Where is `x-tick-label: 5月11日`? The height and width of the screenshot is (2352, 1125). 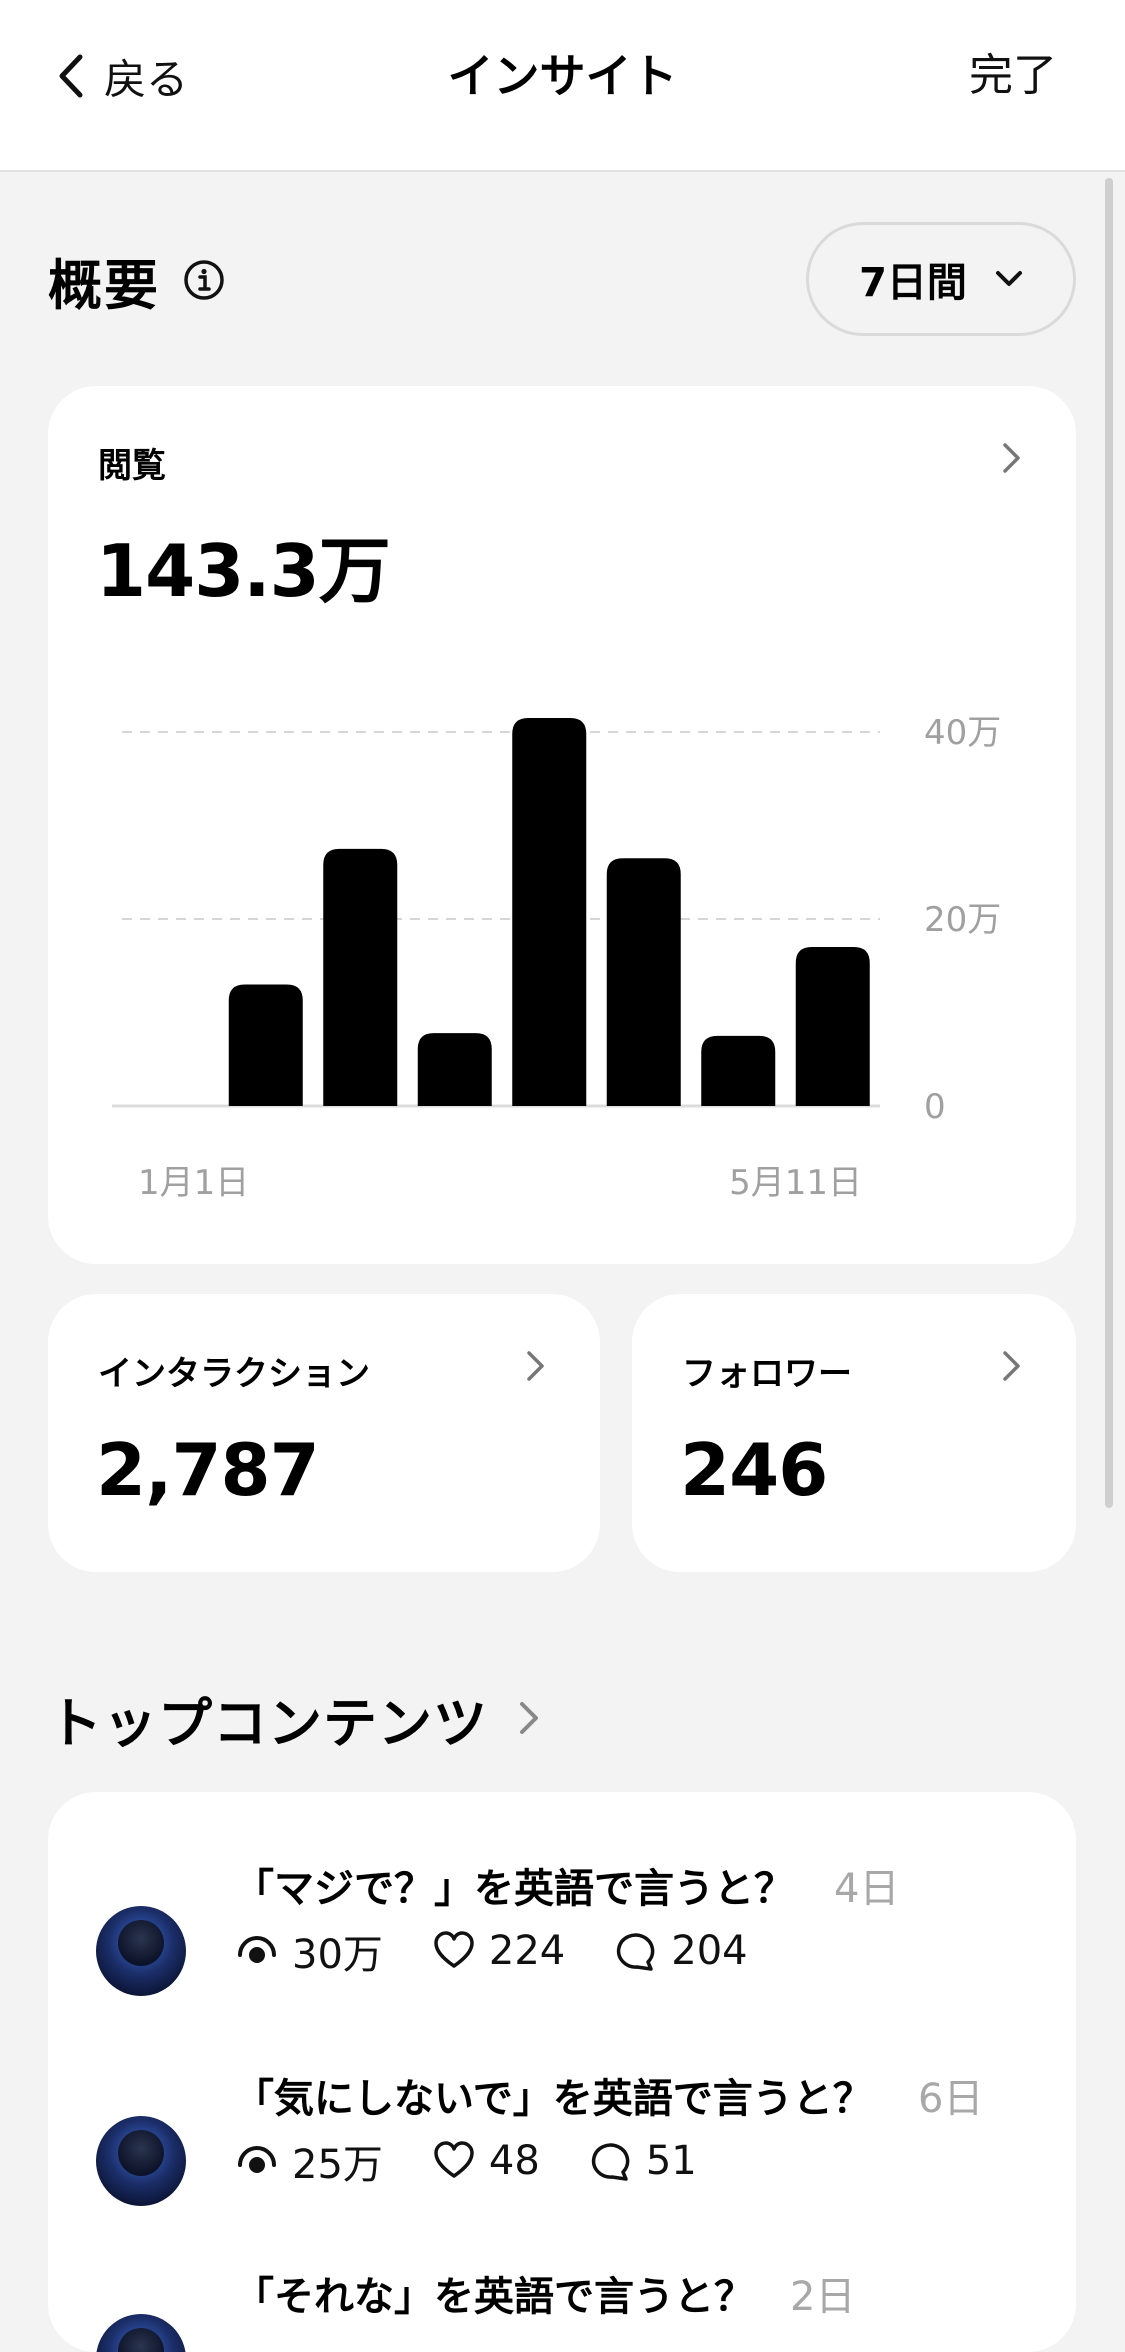 x-tick-label: 5月11日 is located at coordinates (795, 1183).